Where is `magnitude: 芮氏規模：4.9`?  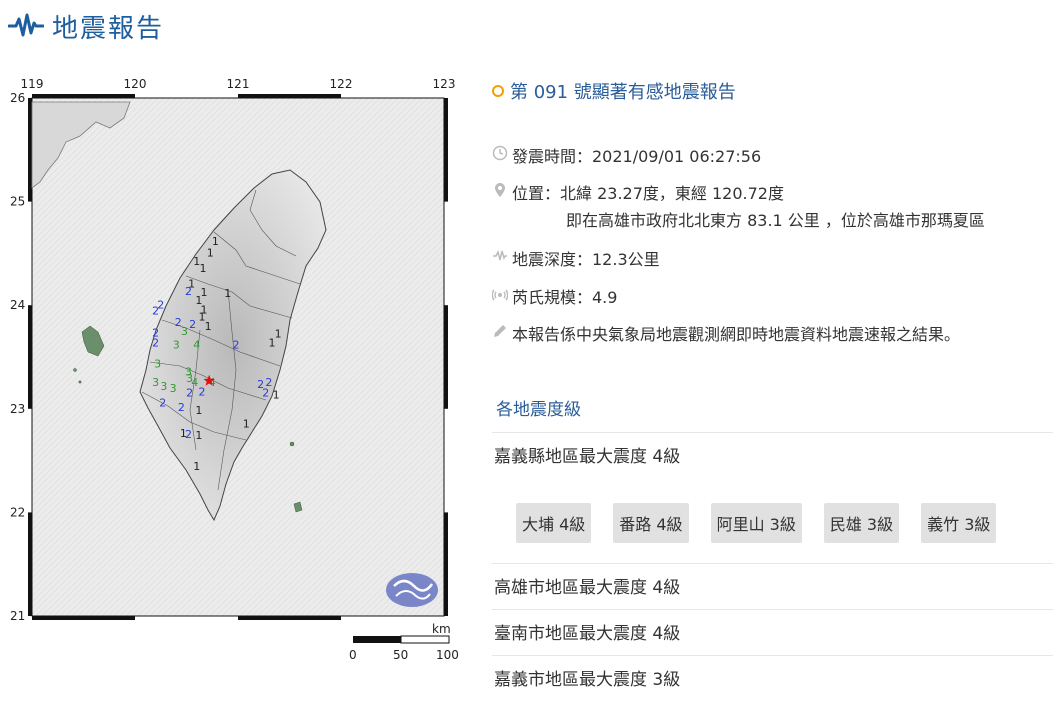
magnitude: 芮氏規模：4.9 is located at coordinates (554, 296).